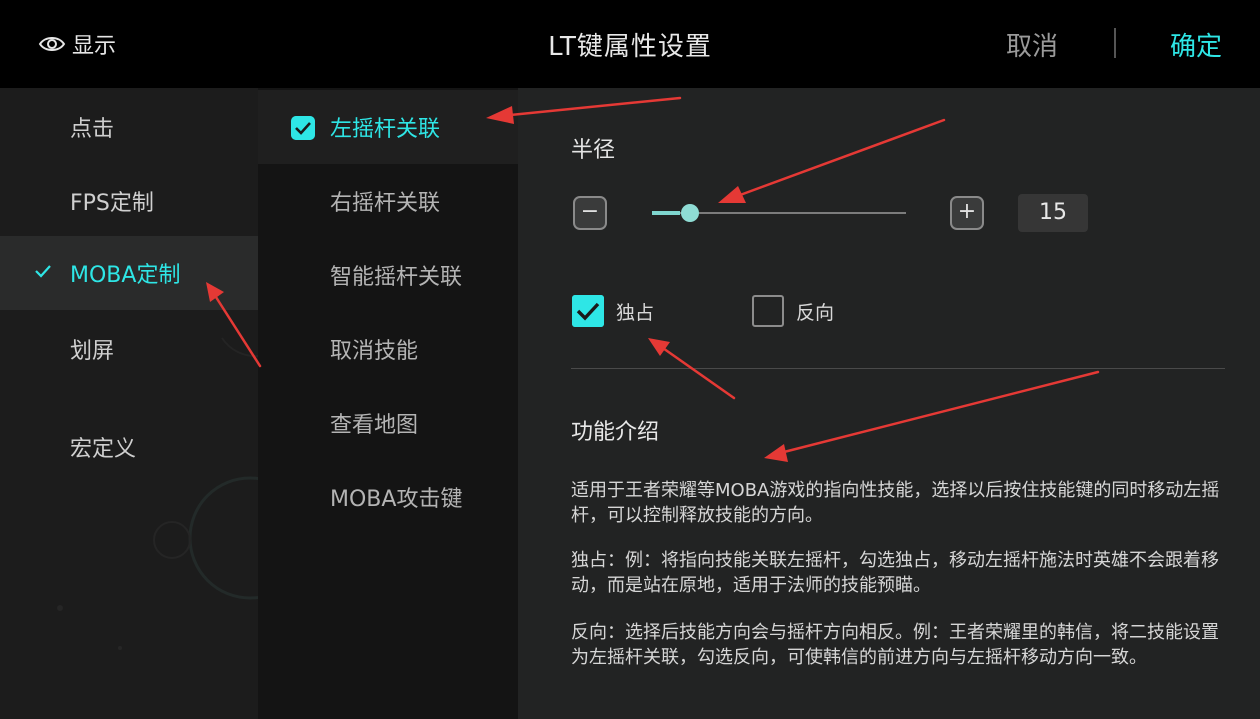  I want to click on section-divider, so click(898, 368).